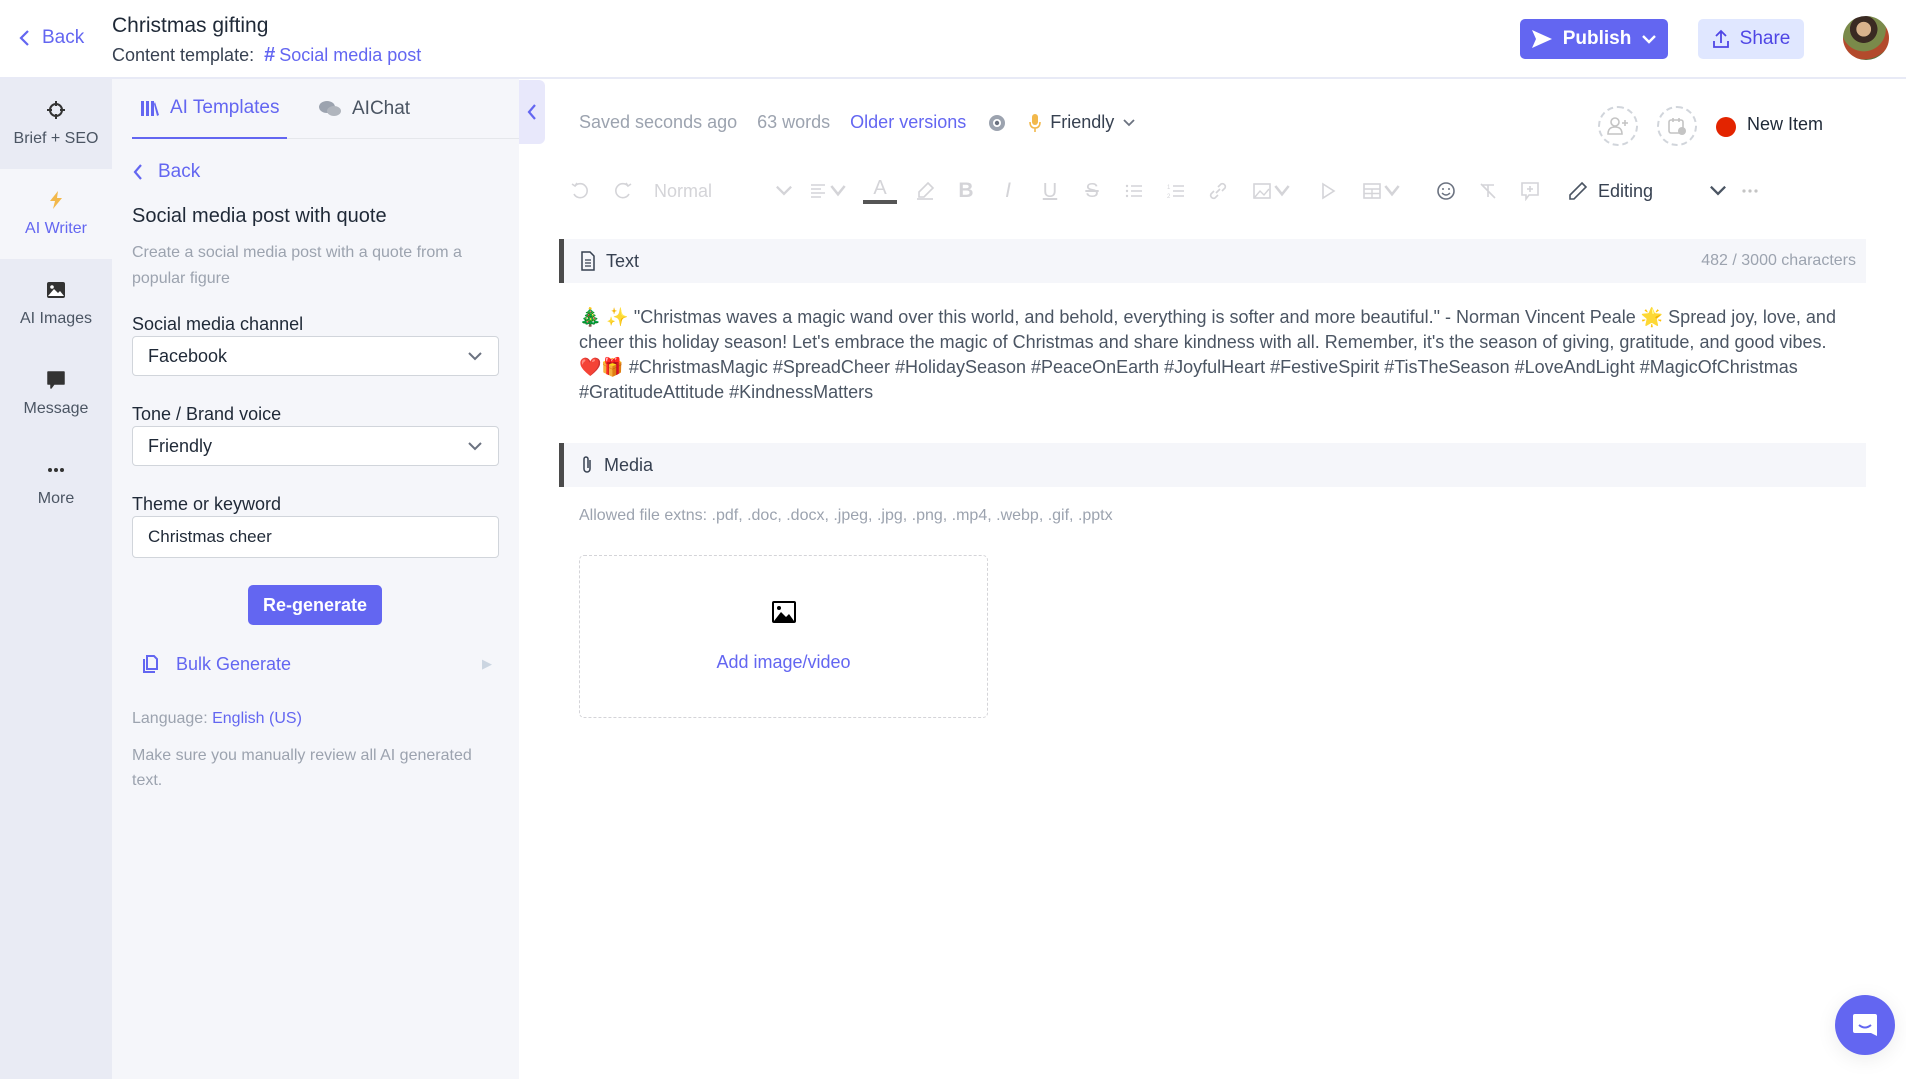 This screenshot has height=1079, width=1906. Describe the element at coordinates (56, 304) in the screenshot. I see `rail-item-ai-images: AI Images` at that location.